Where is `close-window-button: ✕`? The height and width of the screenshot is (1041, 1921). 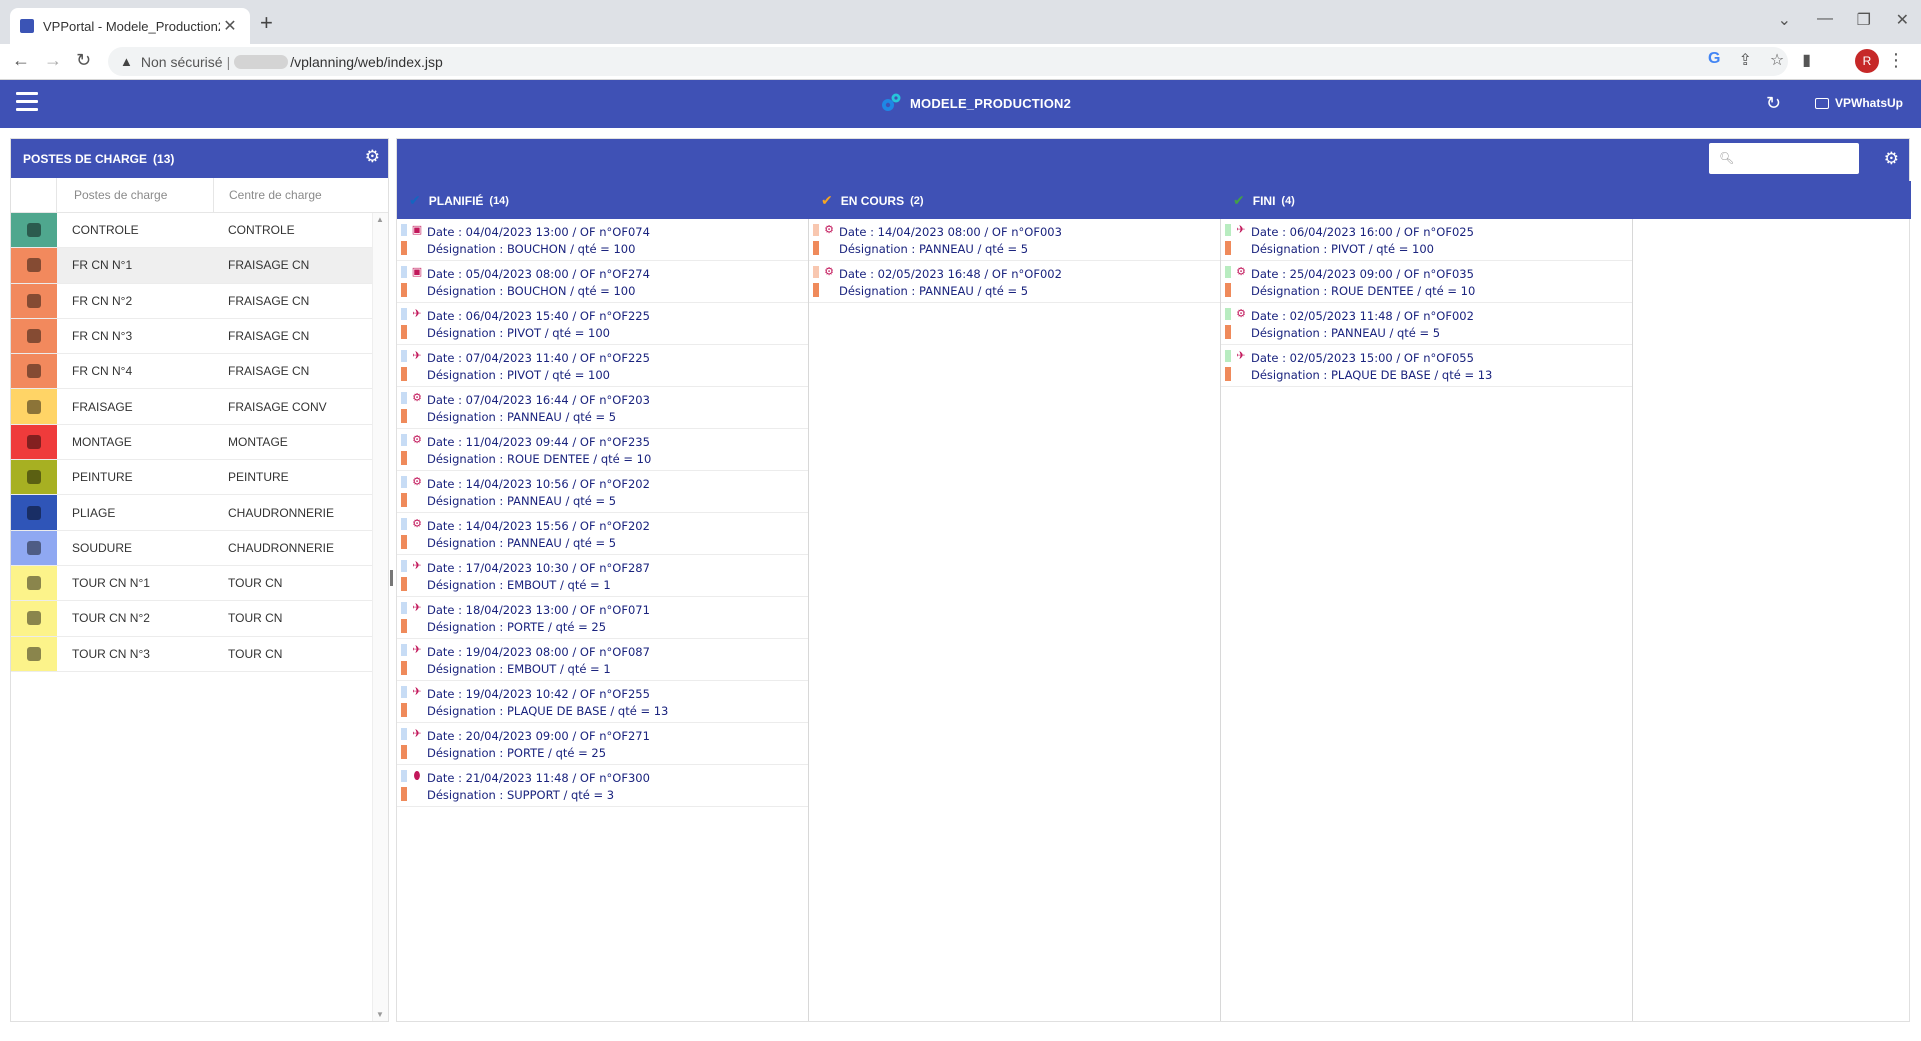 close-window-button: ✕ is located at coordinates (1902, 20).